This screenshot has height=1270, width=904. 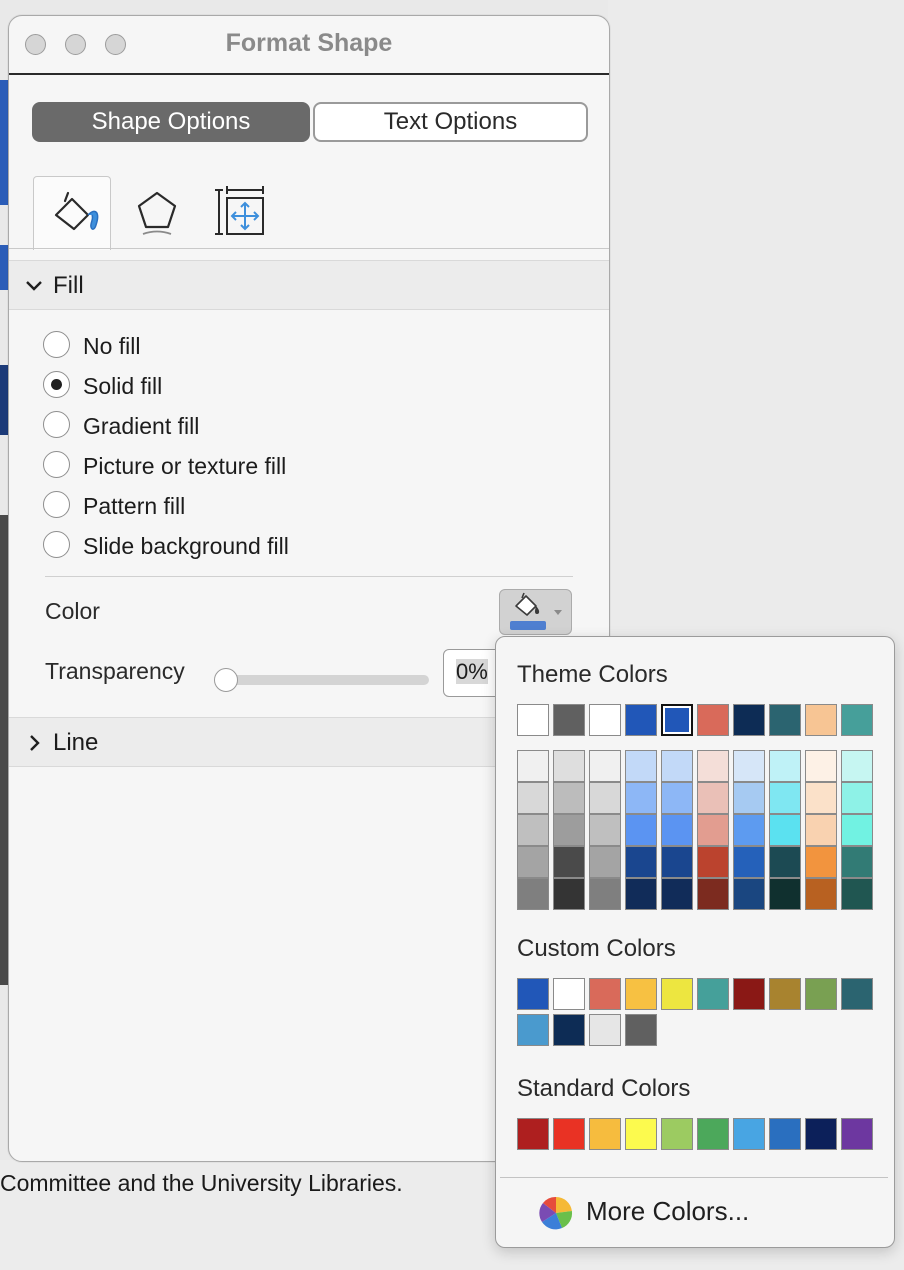 What do you see at coordinates (535, 612) in the screenshot?
I see `fill-color-button` at bounding box center [535, 612].